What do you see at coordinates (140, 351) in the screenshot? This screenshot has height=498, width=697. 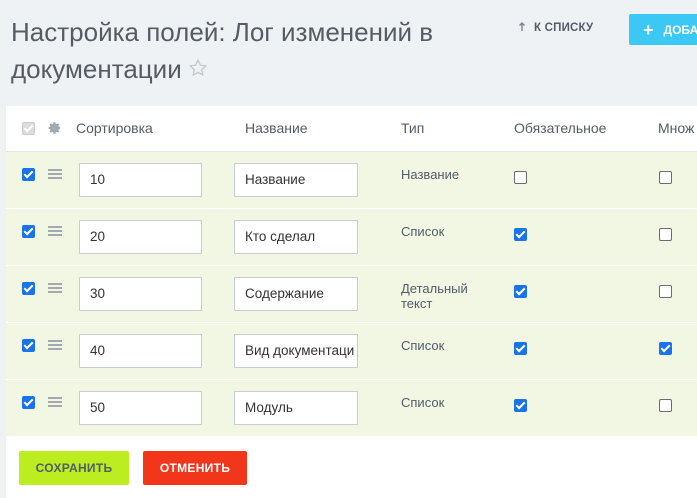 I see `sort-input: 40` at bounding box center [140, 351].